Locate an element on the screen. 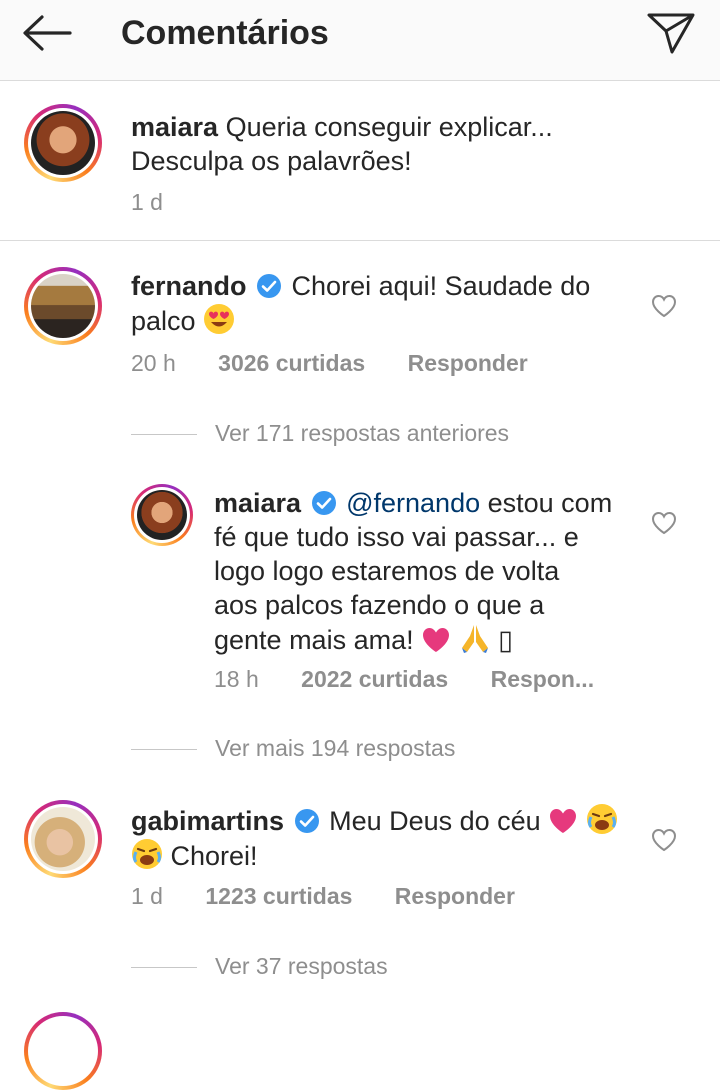 The width and height of the screenshot is (720, 1090). reply-text-line4: aos palcos fazendo o que a is located at coordinates (379, 605).